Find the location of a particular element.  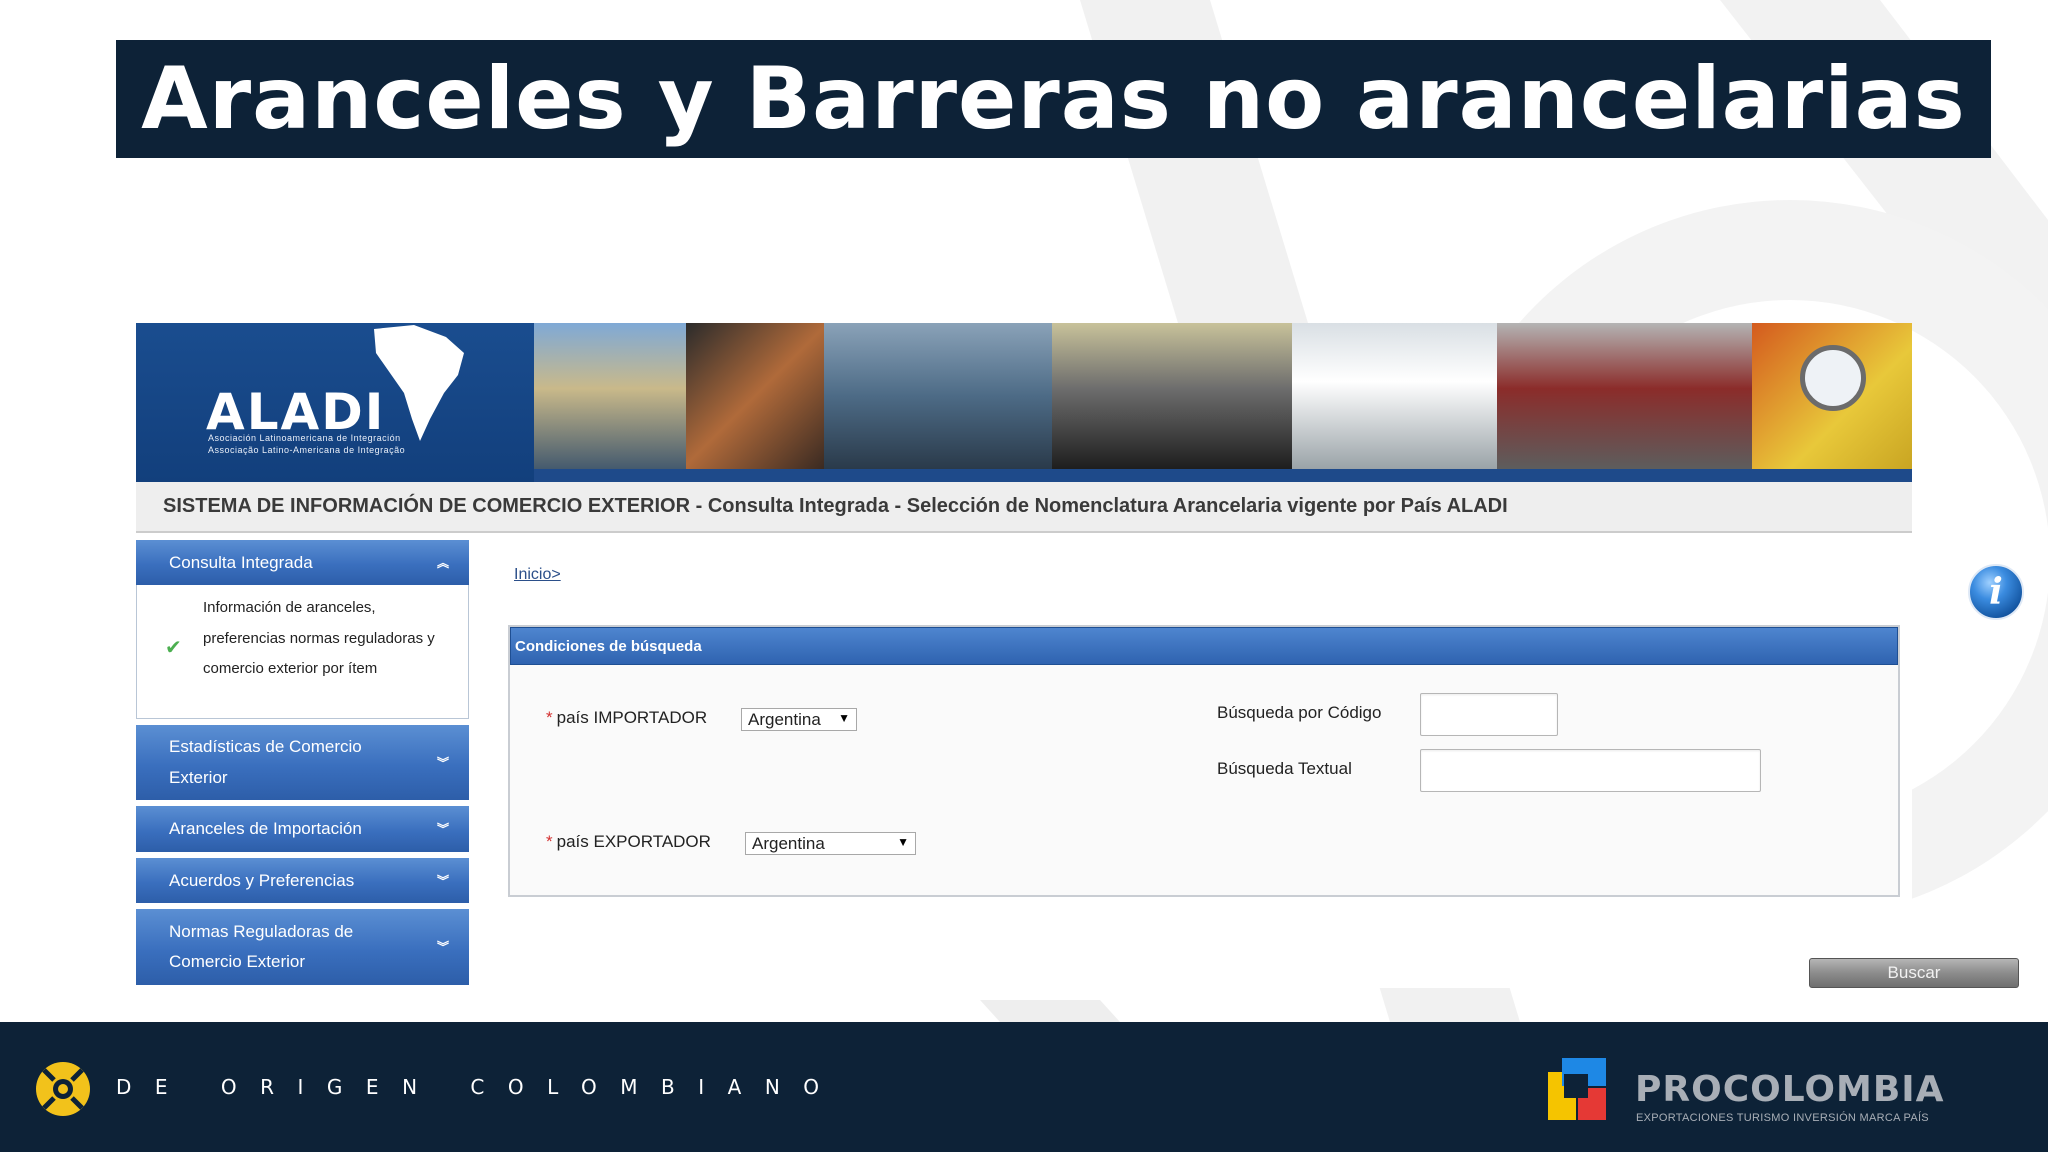

importer-select: Argentina ▼ is located at coordinates (799, 719).